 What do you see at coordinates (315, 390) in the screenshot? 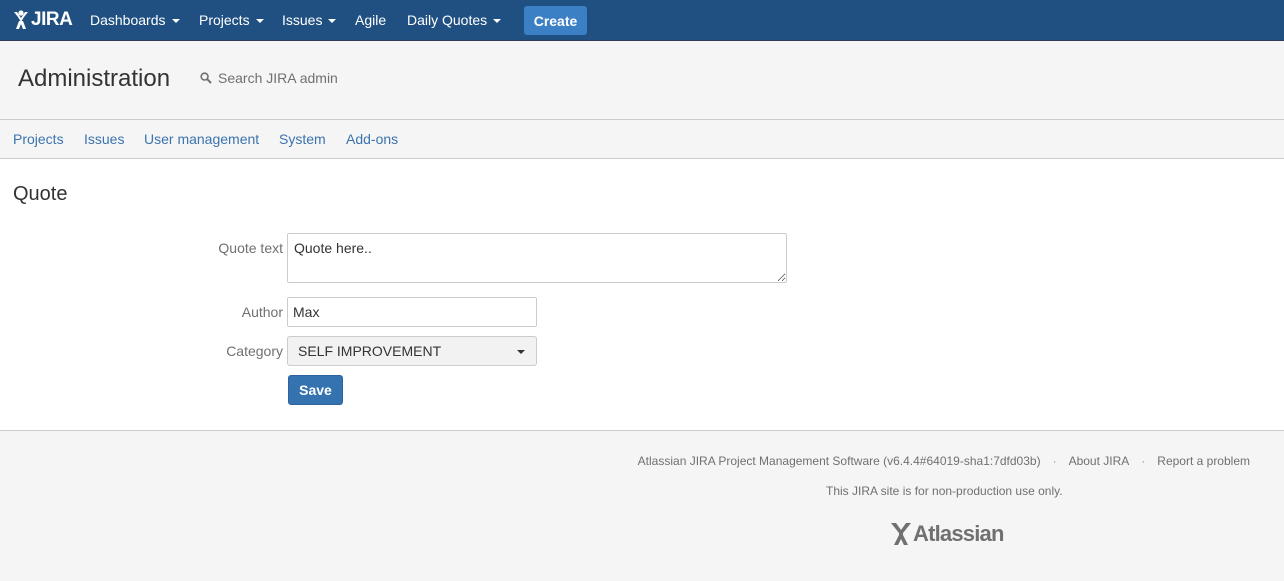
I see `save-button: Save` at bounding box center [315, 390].